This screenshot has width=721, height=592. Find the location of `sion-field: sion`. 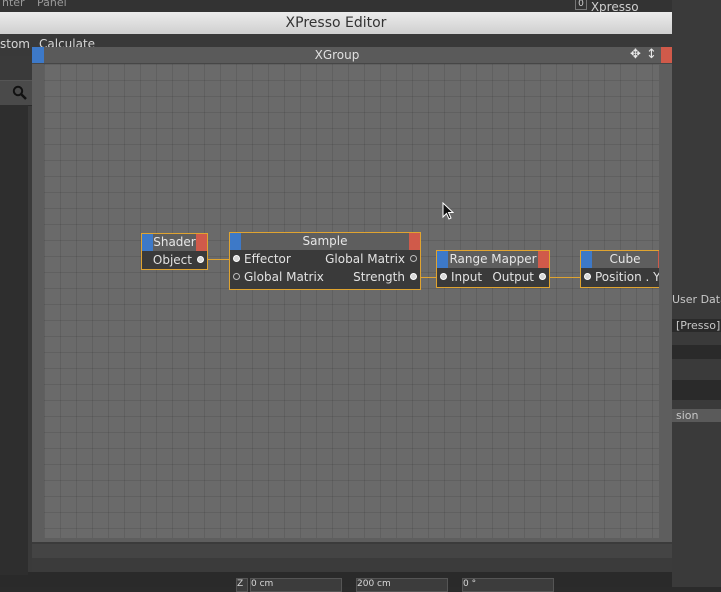

sion-field: sion is located at coordinates (696, 415).